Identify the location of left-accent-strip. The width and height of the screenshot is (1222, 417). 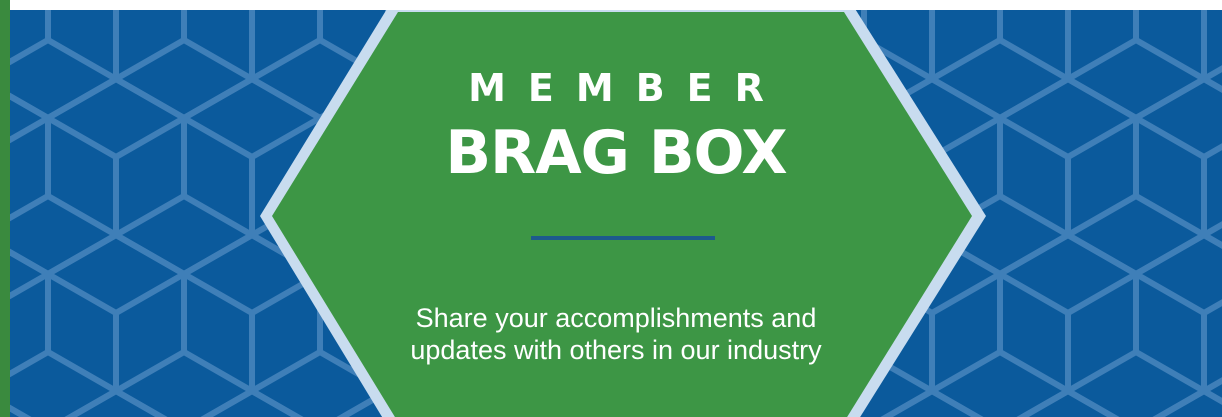
(5, 208).